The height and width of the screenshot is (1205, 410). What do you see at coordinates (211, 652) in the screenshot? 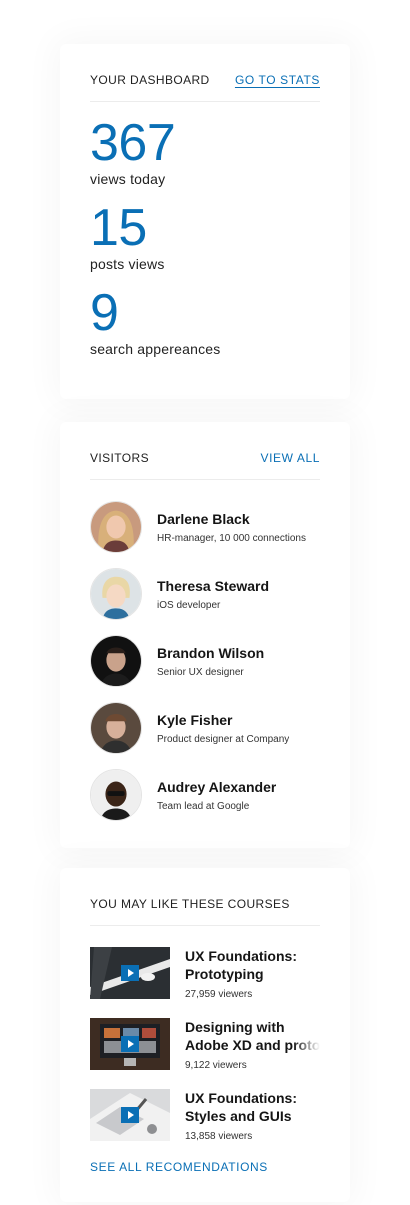
I see `visitor-name: Brandon Wilson` at bounding box center [211, 652].